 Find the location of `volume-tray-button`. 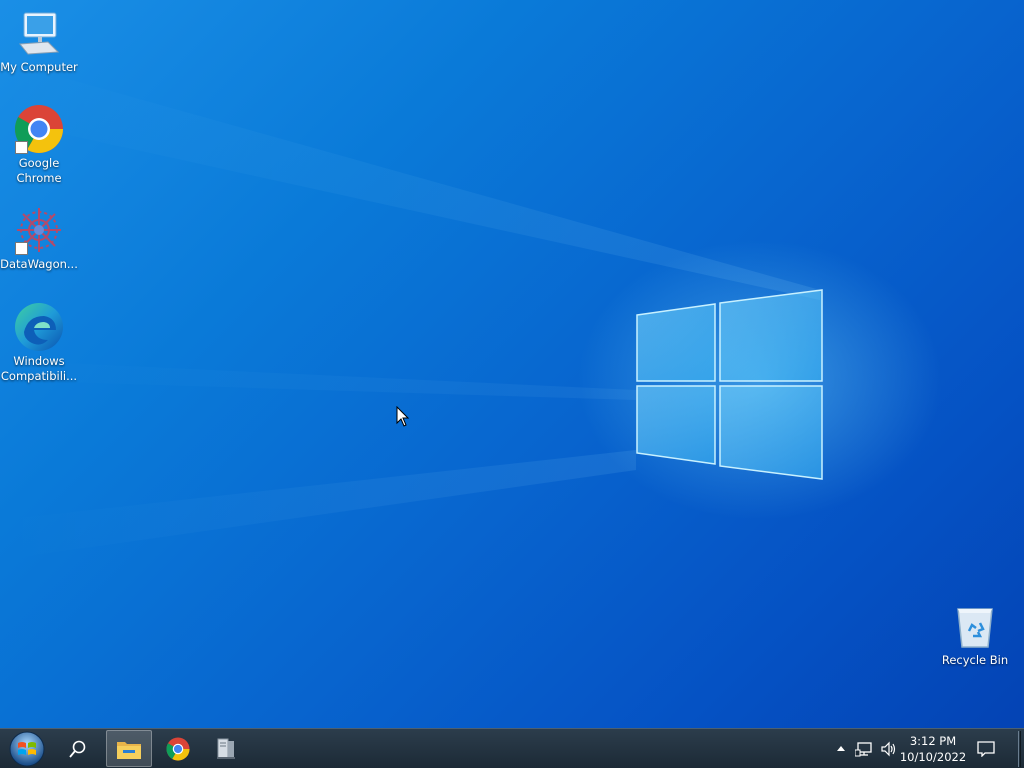

volume-tray-button is located at coordinates (889, 748).